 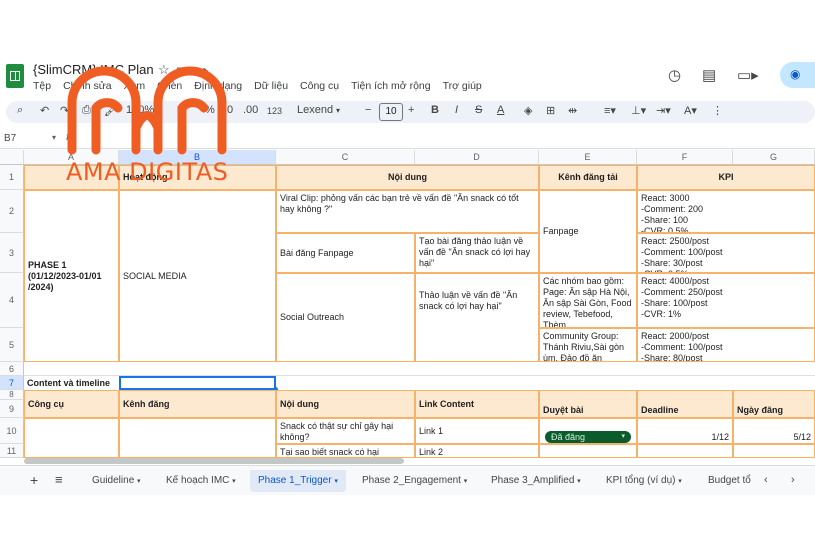 I want to click on fill-color-icon: ◈, so click(x=528, y=110).